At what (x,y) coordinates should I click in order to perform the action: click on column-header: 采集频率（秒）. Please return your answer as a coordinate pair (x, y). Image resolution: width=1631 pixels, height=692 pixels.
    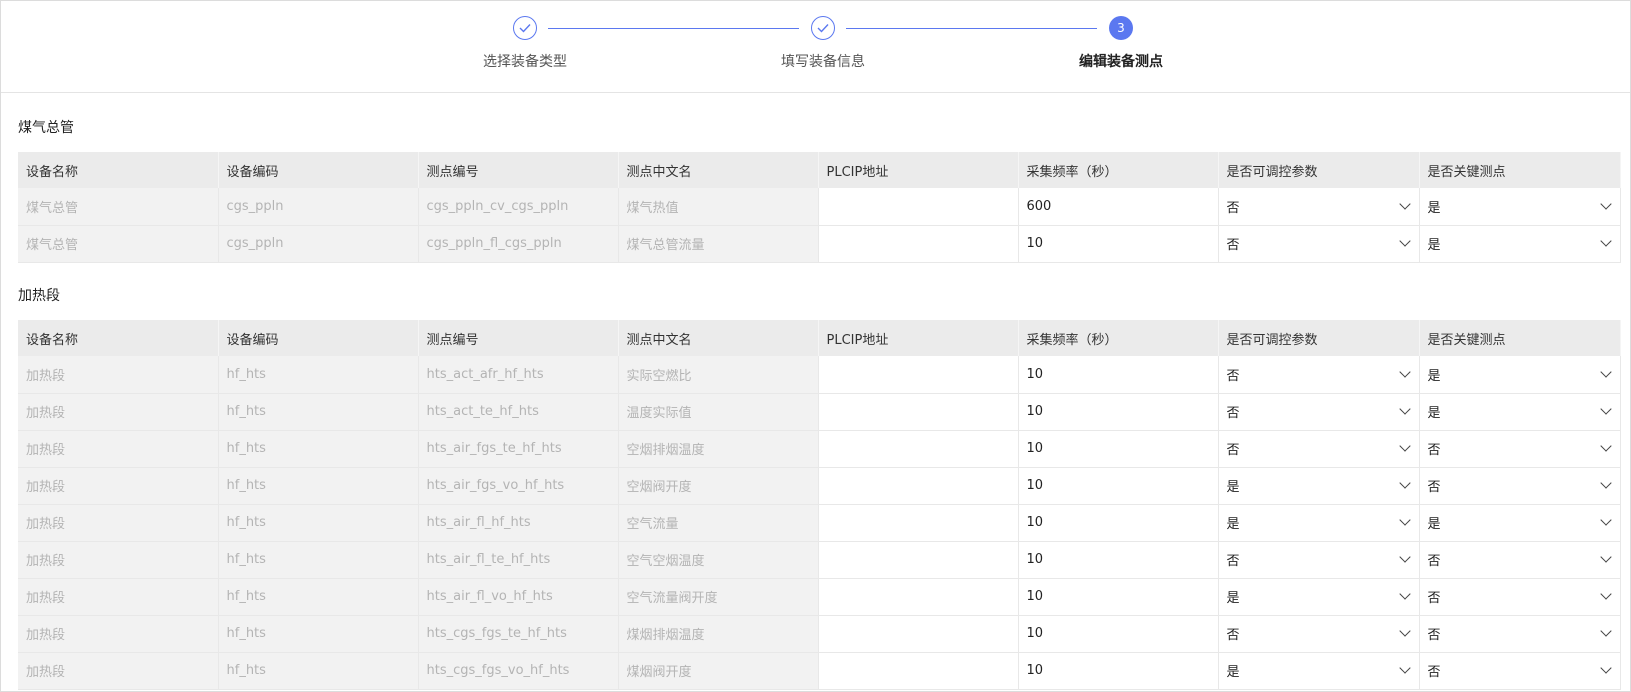
    Looking at the image, I should click on (1118, 338).